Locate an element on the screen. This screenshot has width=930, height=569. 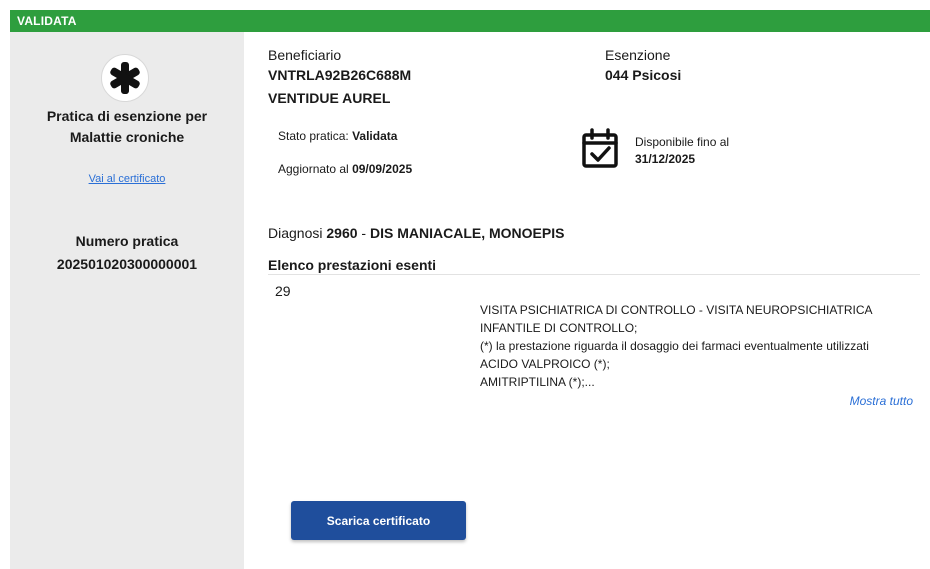
service-line: INFANTILE DI CONTROLLO; is located at coordinates (559, 328).